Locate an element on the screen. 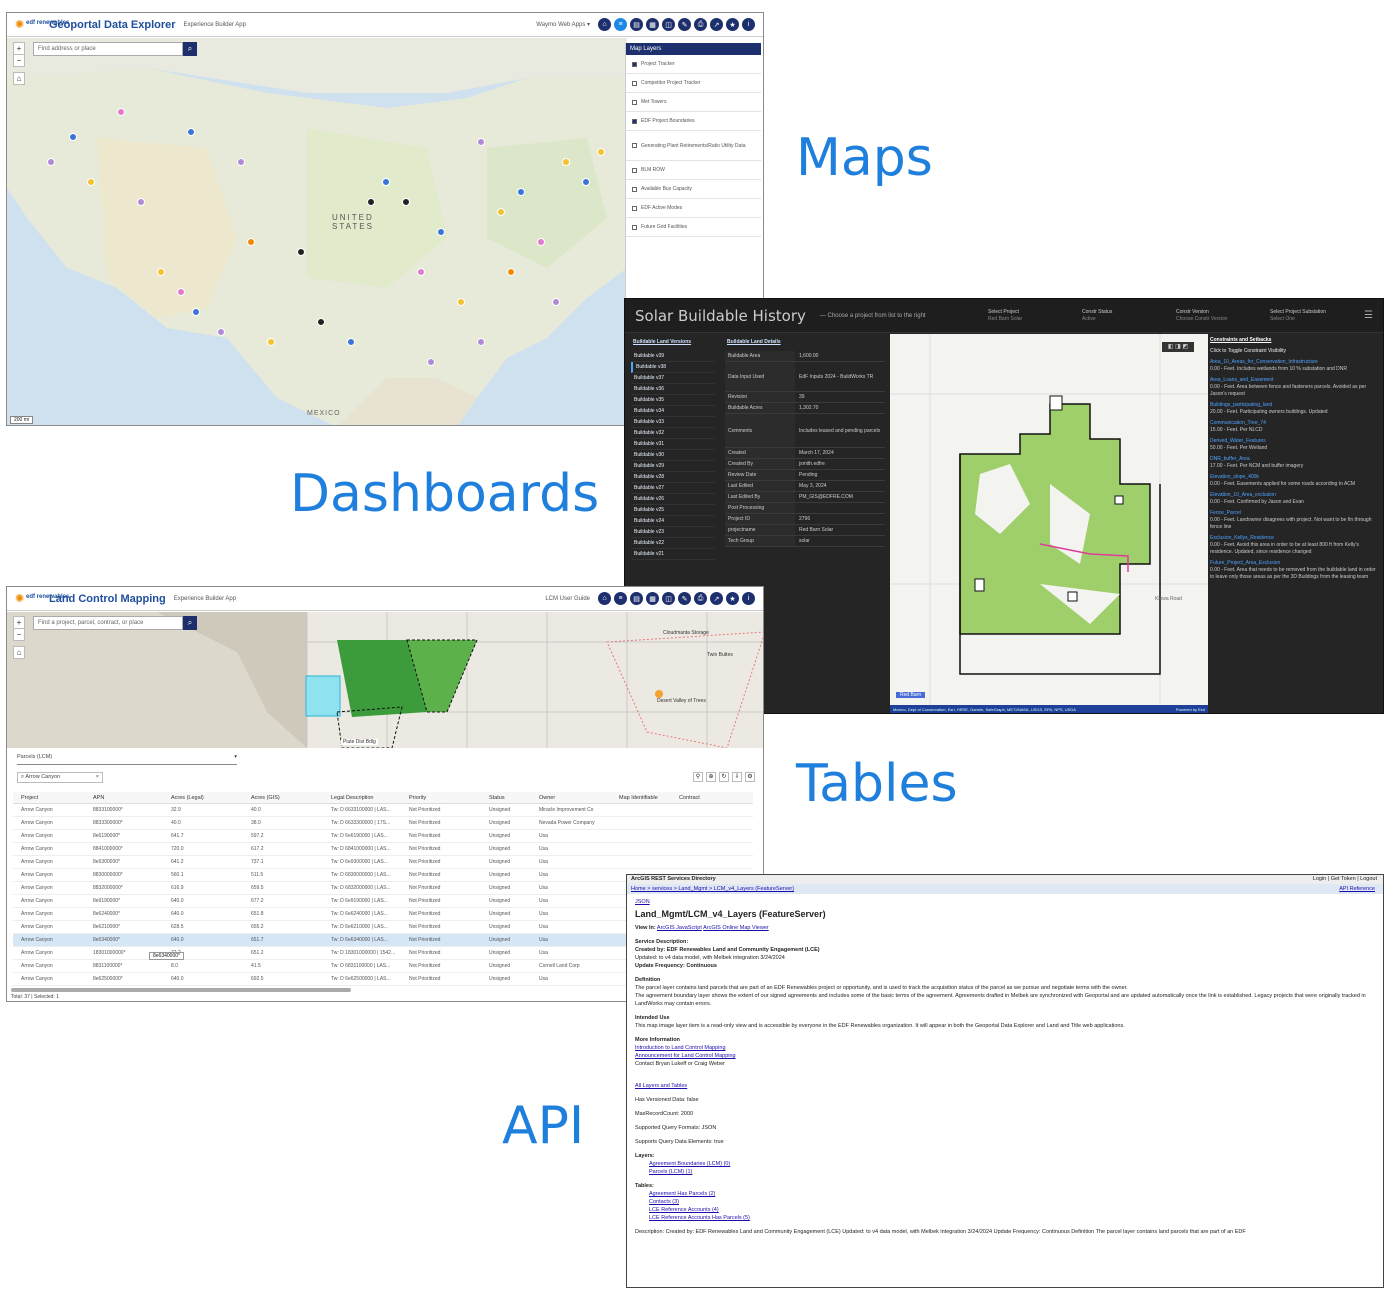 The width and height of the screenshot is (1386, 1290). info-icon: i is located at coordinates (748, 598).